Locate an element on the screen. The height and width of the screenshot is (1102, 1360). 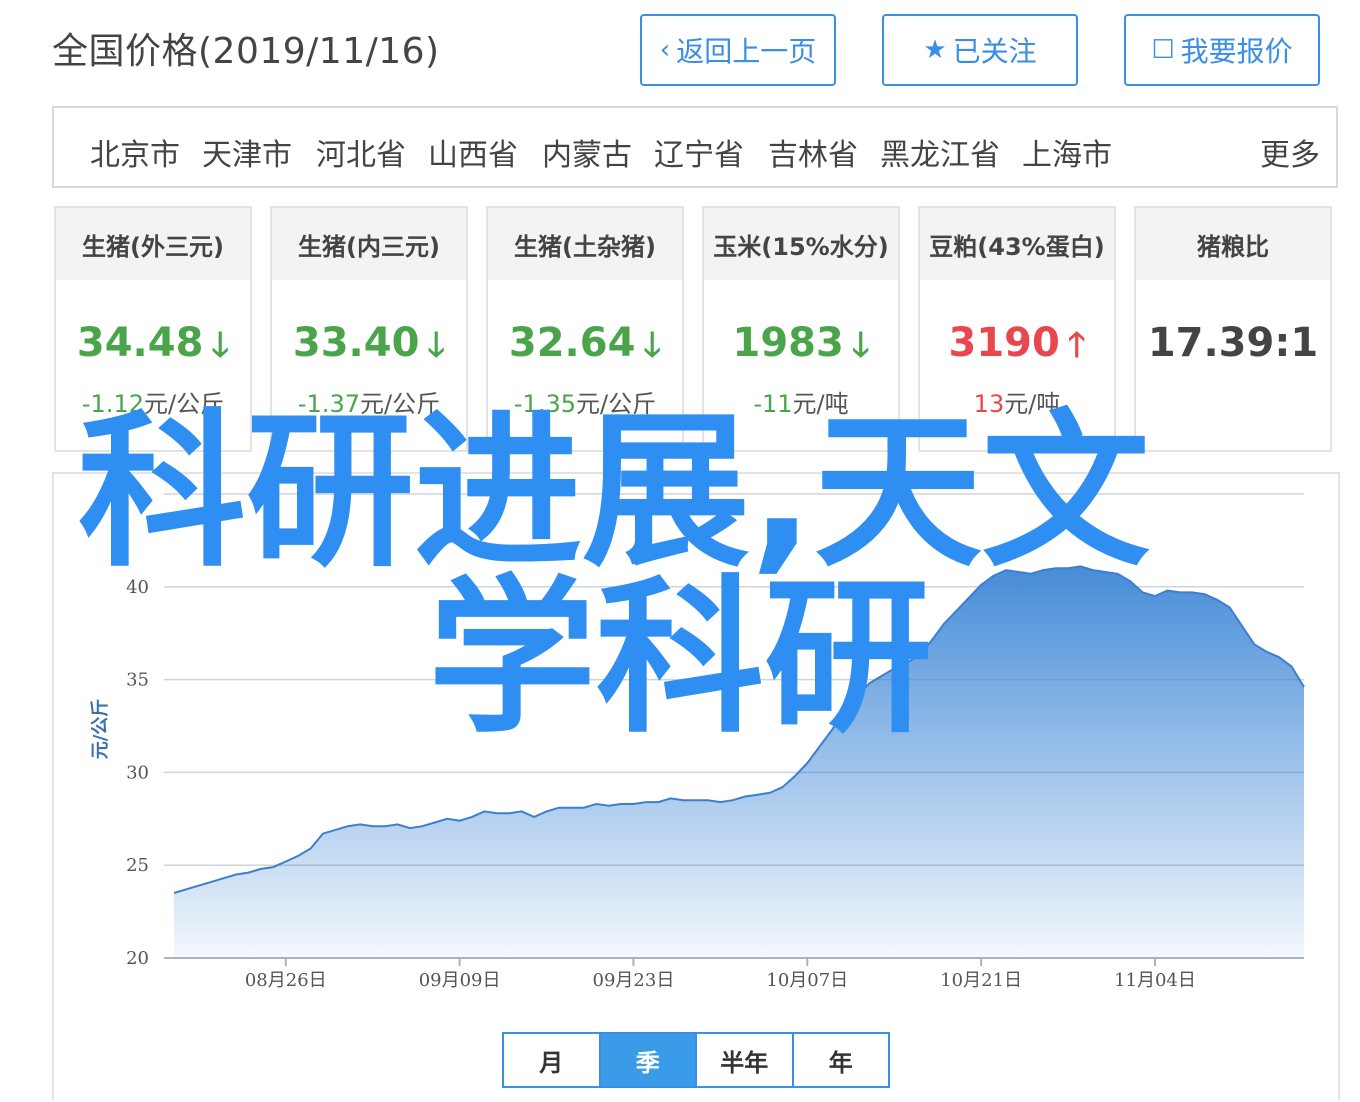
period-month-button: 月 is located at coordinates (552, 1060).